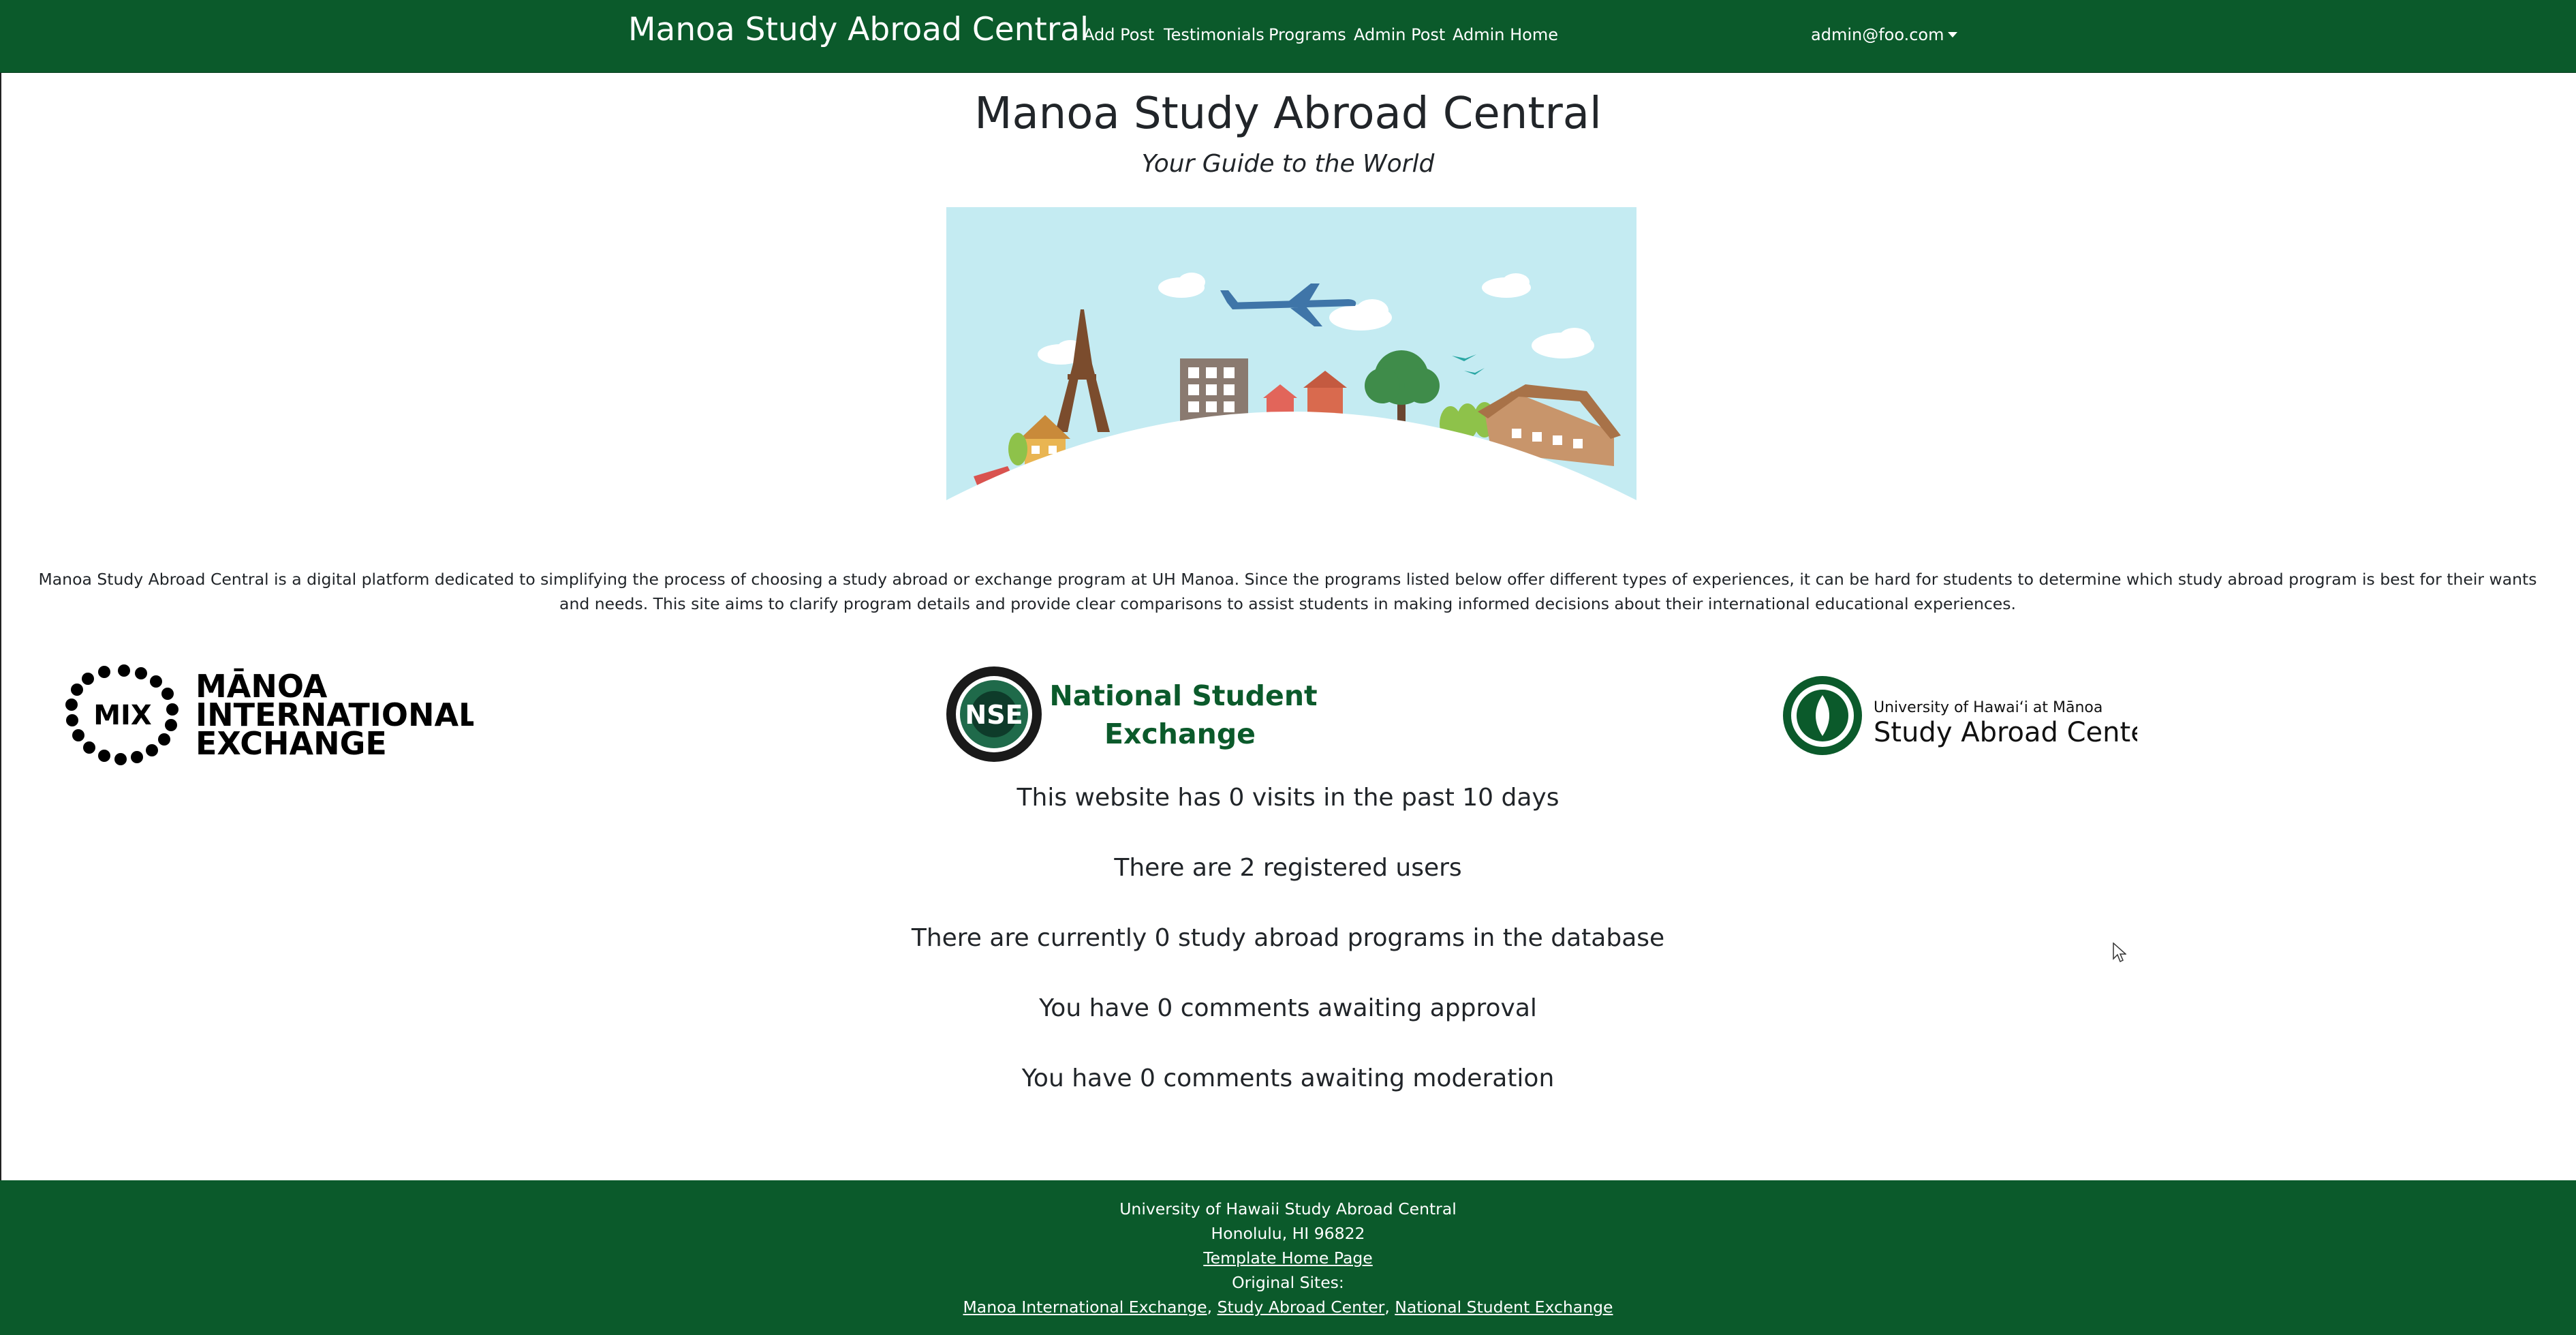 This screenshot has height=1335, width=2576. I want to click on svg-text: Exchange, so click(1180, 734).